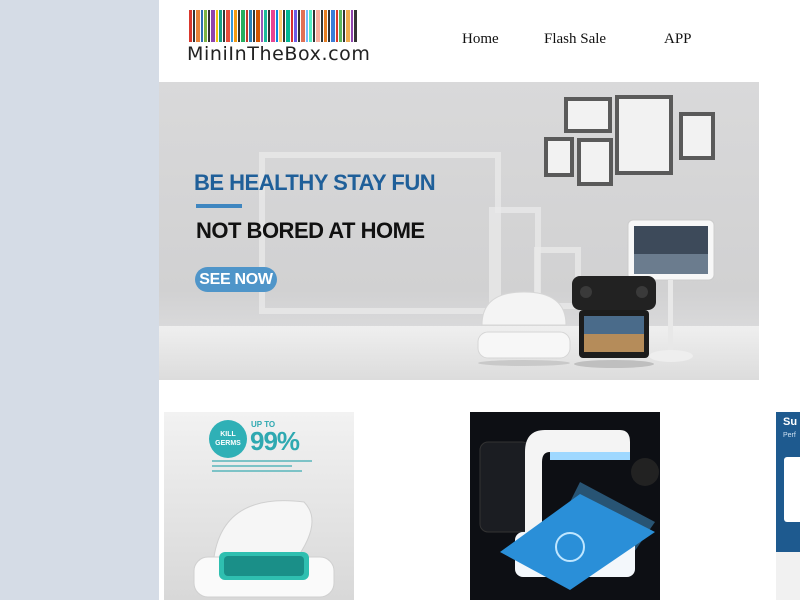  I want to click on uv-sanitizer-icon, so click(524, 328).